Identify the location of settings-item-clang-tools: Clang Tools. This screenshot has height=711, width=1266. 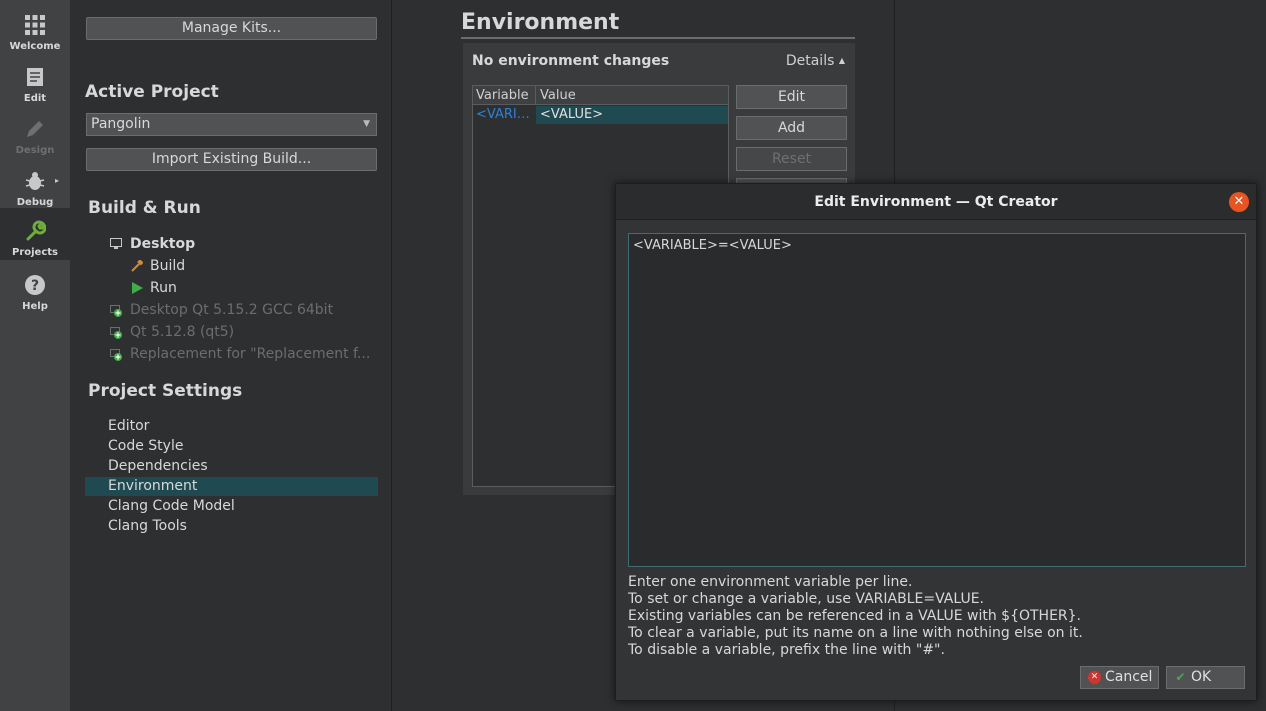
(231, 526).